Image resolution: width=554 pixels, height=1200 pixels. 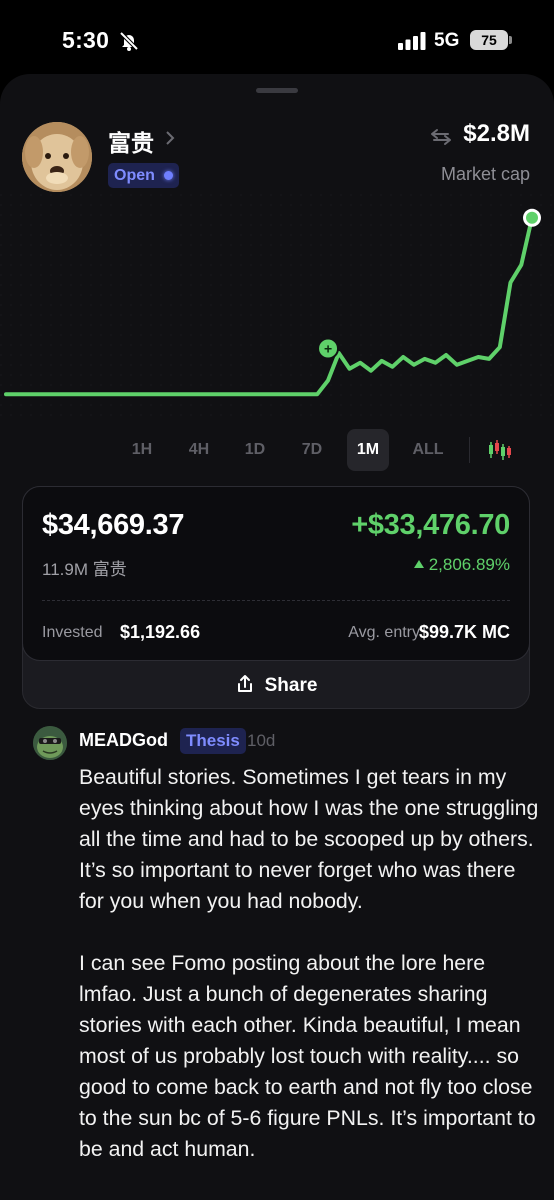 What do you see at coordinates (129, 41) in the screenshot?
I see `bell-muted-icon` at bounding box center [129, 41].